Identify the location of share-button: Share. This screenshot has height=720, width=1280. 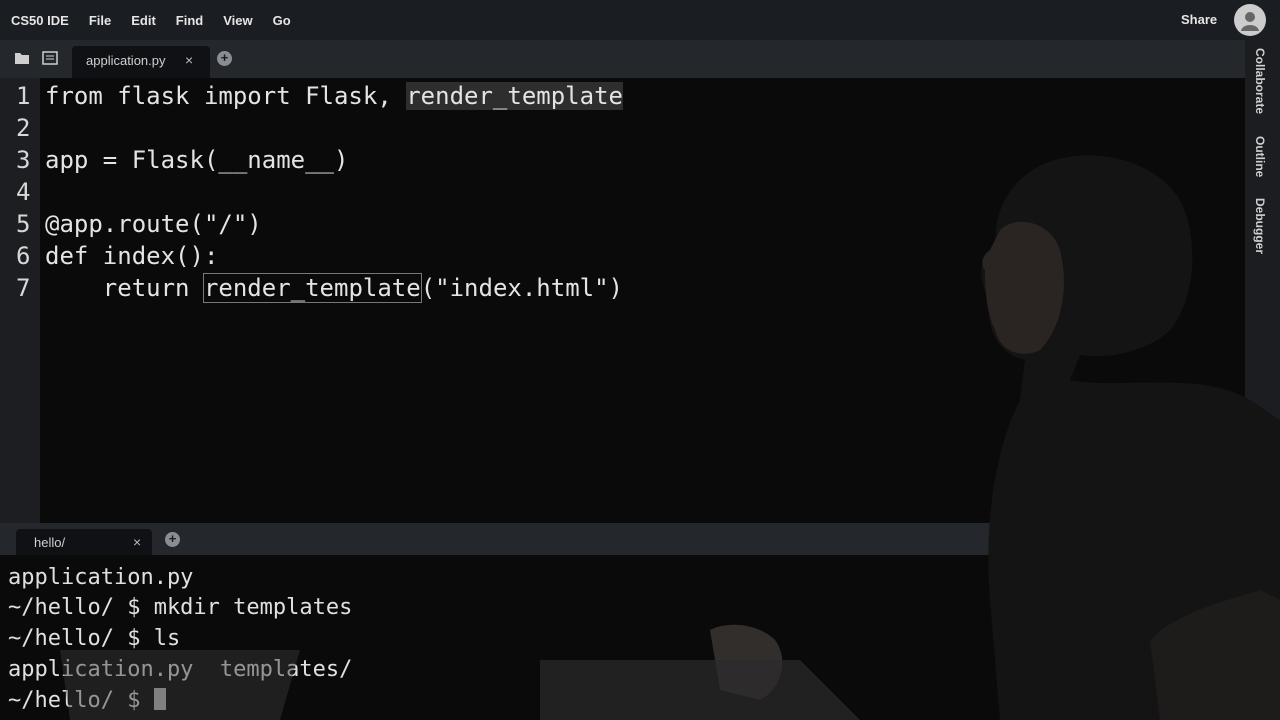
(1199, 19).